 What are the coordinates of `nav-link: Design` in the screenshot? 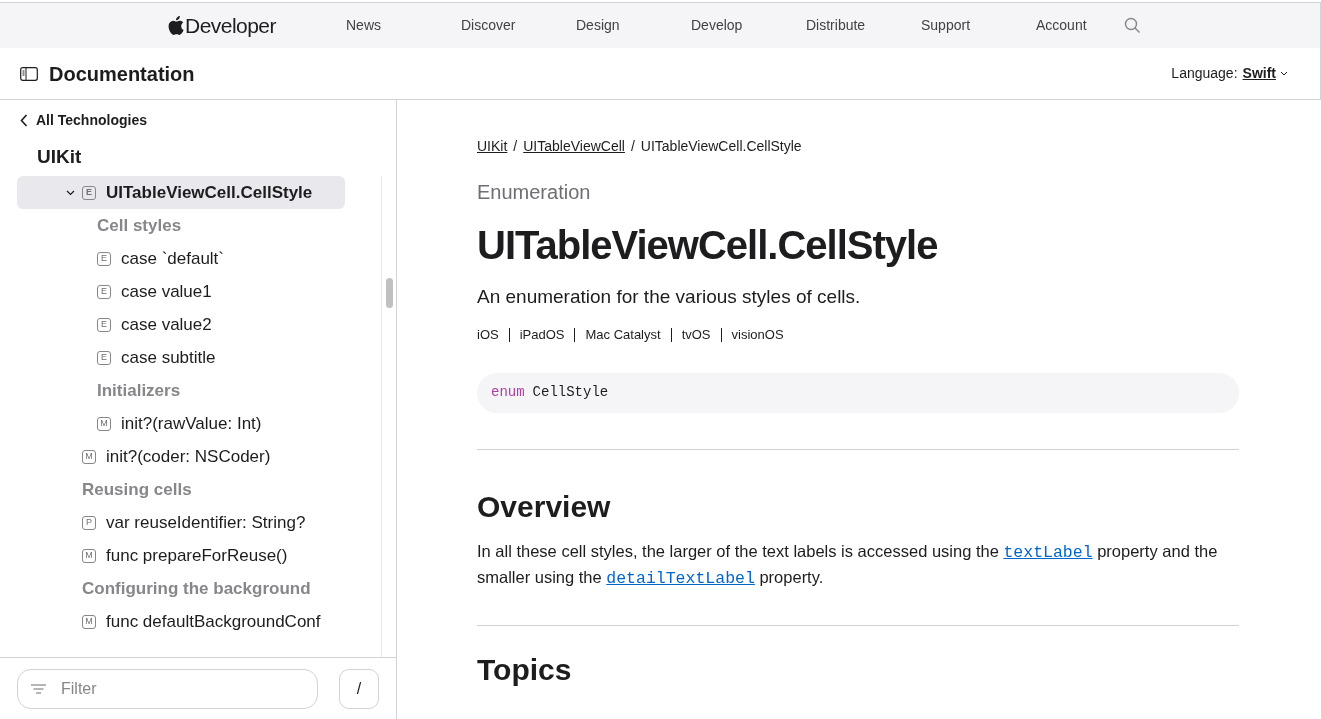 It's located at (633, 25).